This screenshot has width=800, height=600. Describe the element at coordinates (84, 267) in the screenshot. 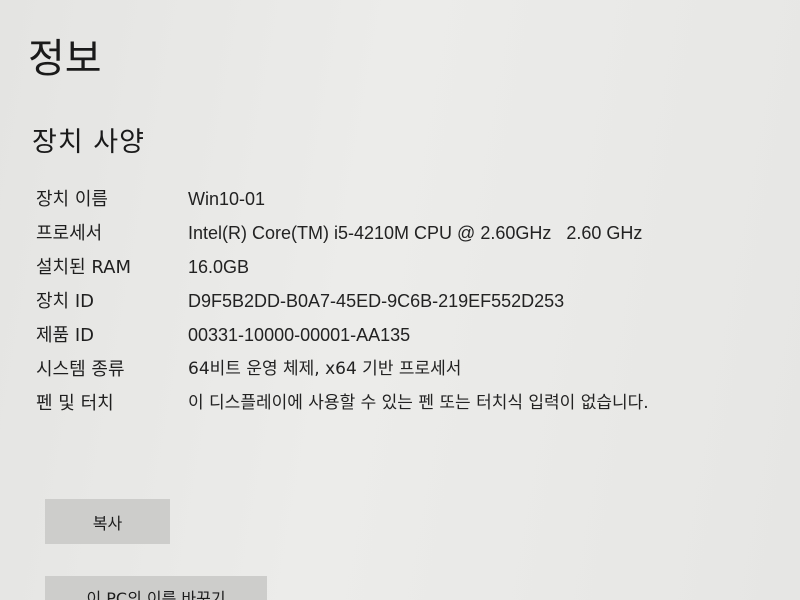

I see `spec-label: 설치된 RAM` at that location.